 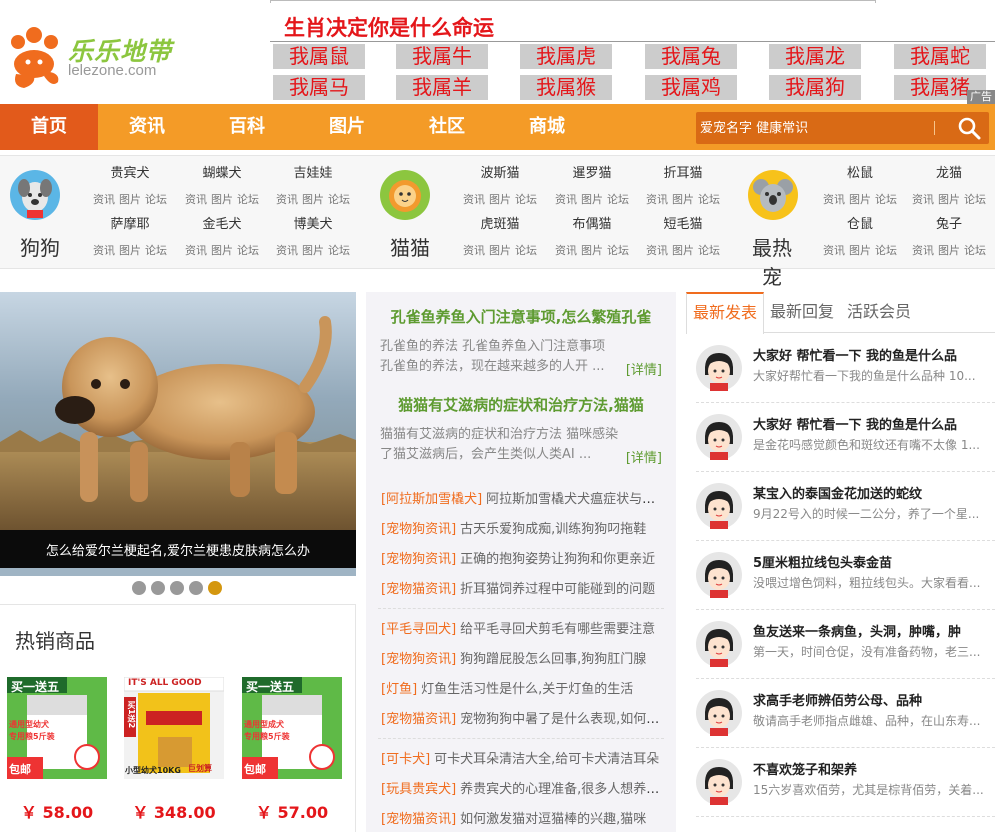 I want to click on news-item: [可卡犬] 可卡犬耳朵清洁大全,给可卡犬清洁耳朵, so click(x=523, y=757).